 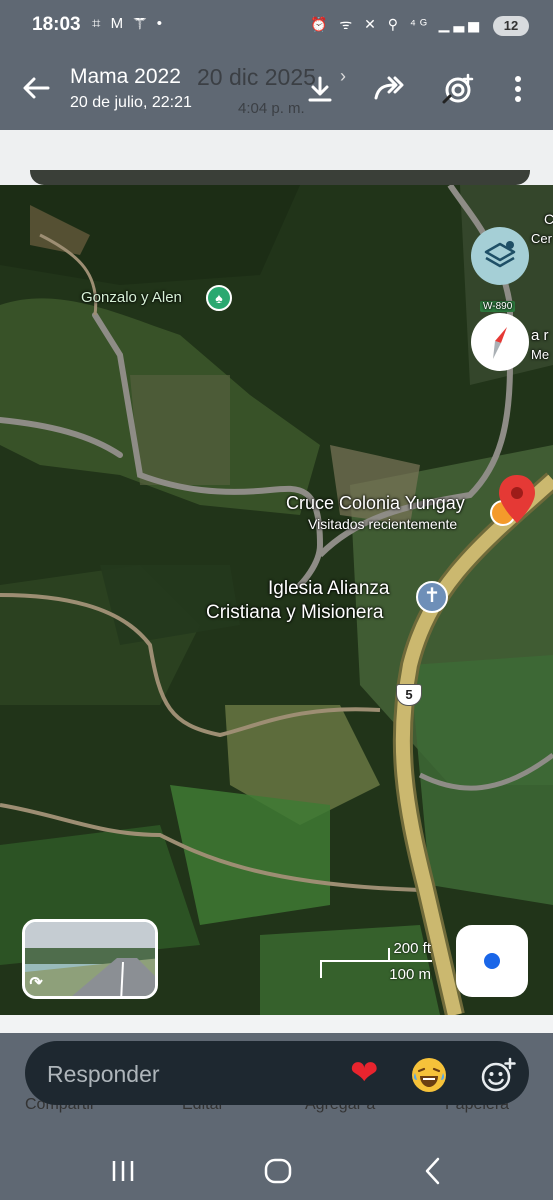 I want to click on status-bar: 18:03 ⌗ M ☤ • ⏰ ᯤ ✕ ⚲ ⁴ᴳ ▁▃▅ 12, so click(x=276, y=25).